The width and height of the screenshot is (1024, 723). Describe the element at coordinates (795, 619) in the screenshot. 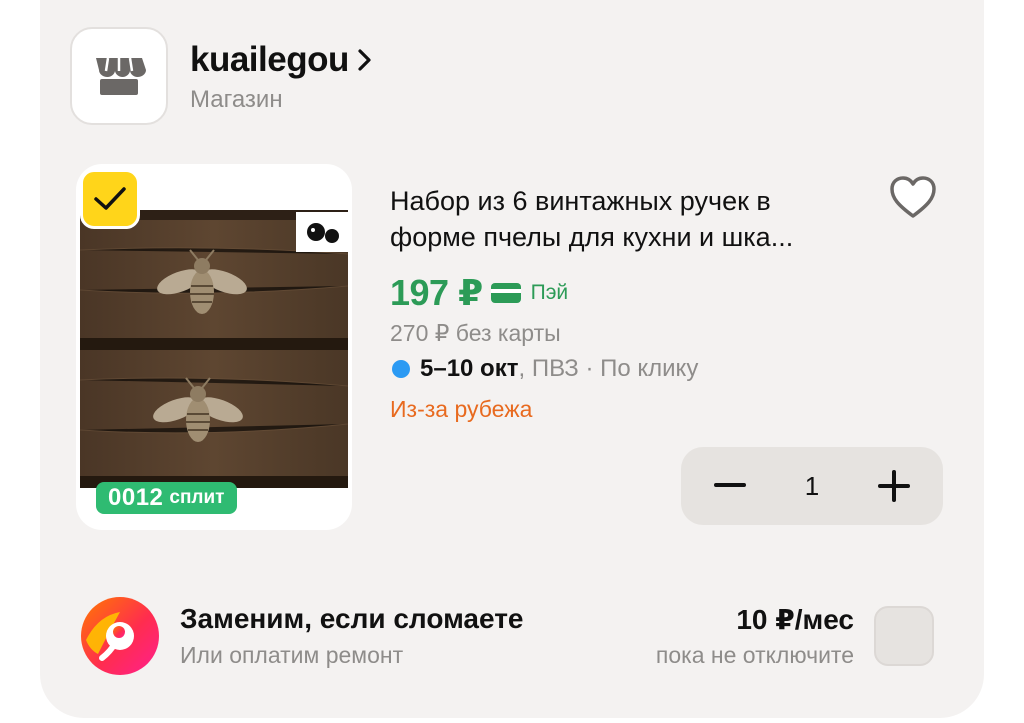

I see `warranty-price: 10 ₽/мес` at that location.